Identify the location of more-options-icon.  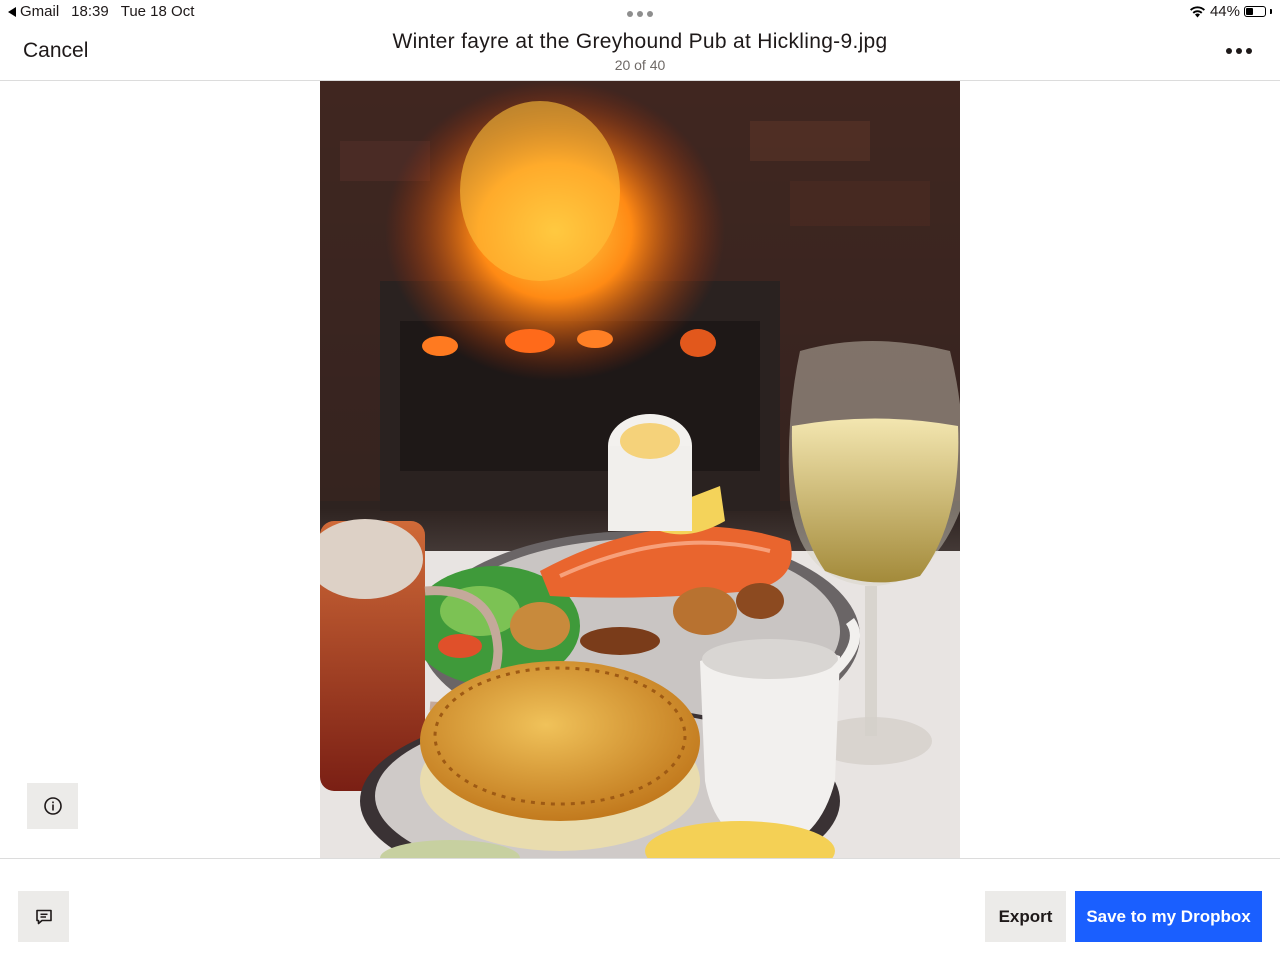
(1239, 51).